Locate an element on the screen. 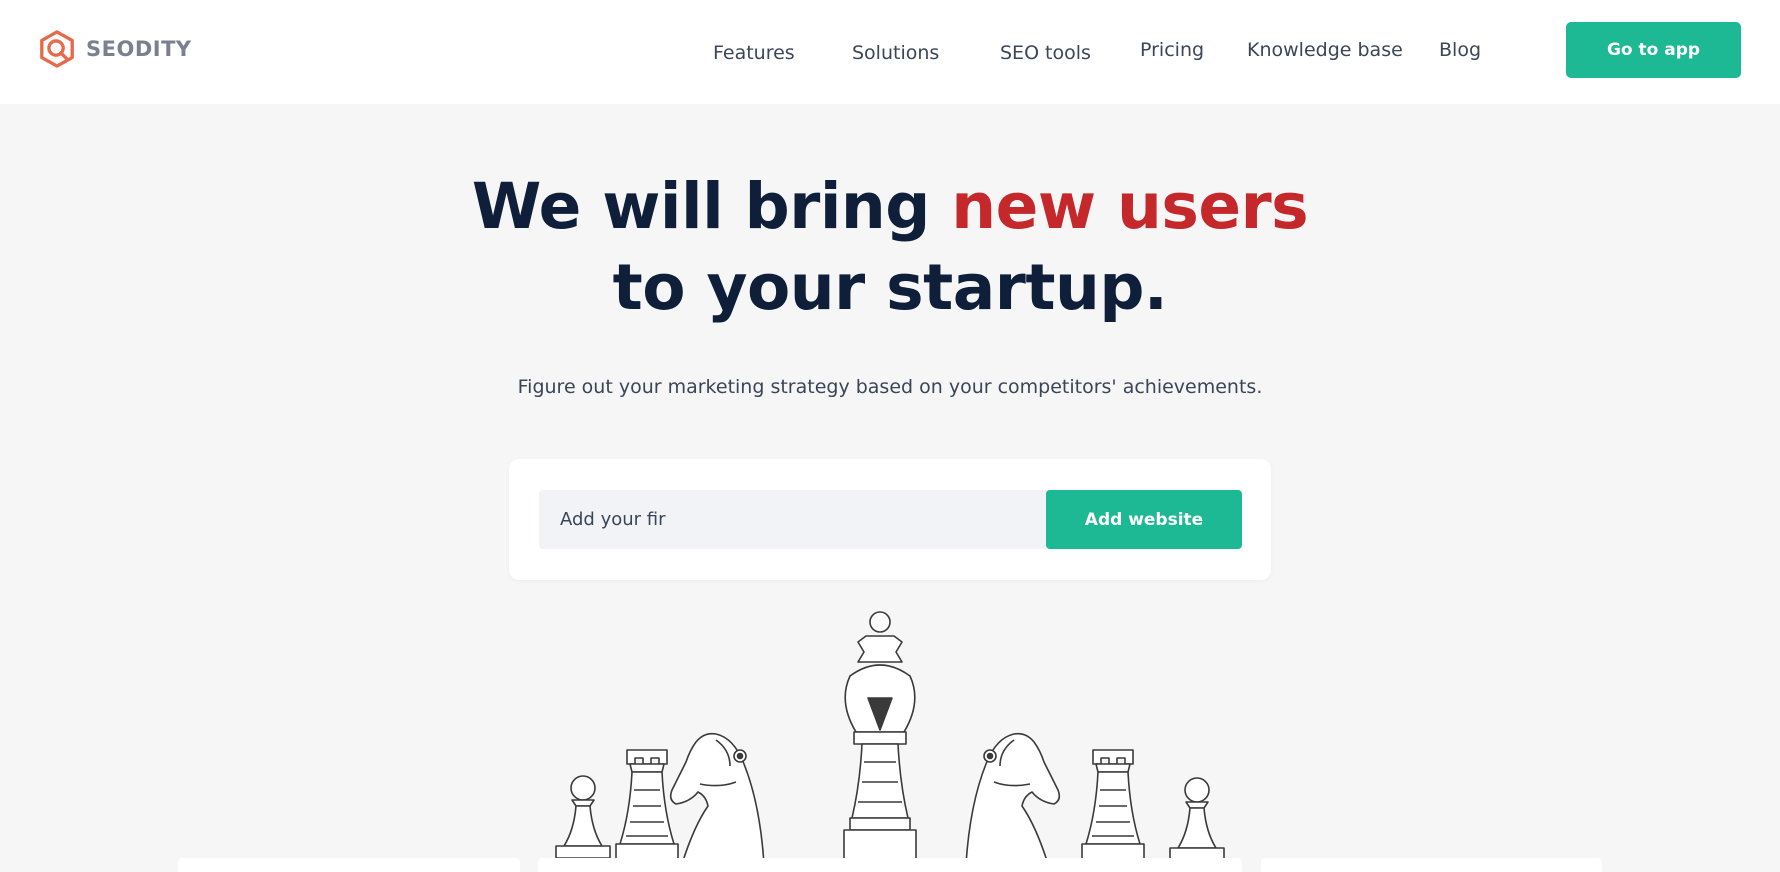  headline-accent: new users is located at coordinates (1130, 206).